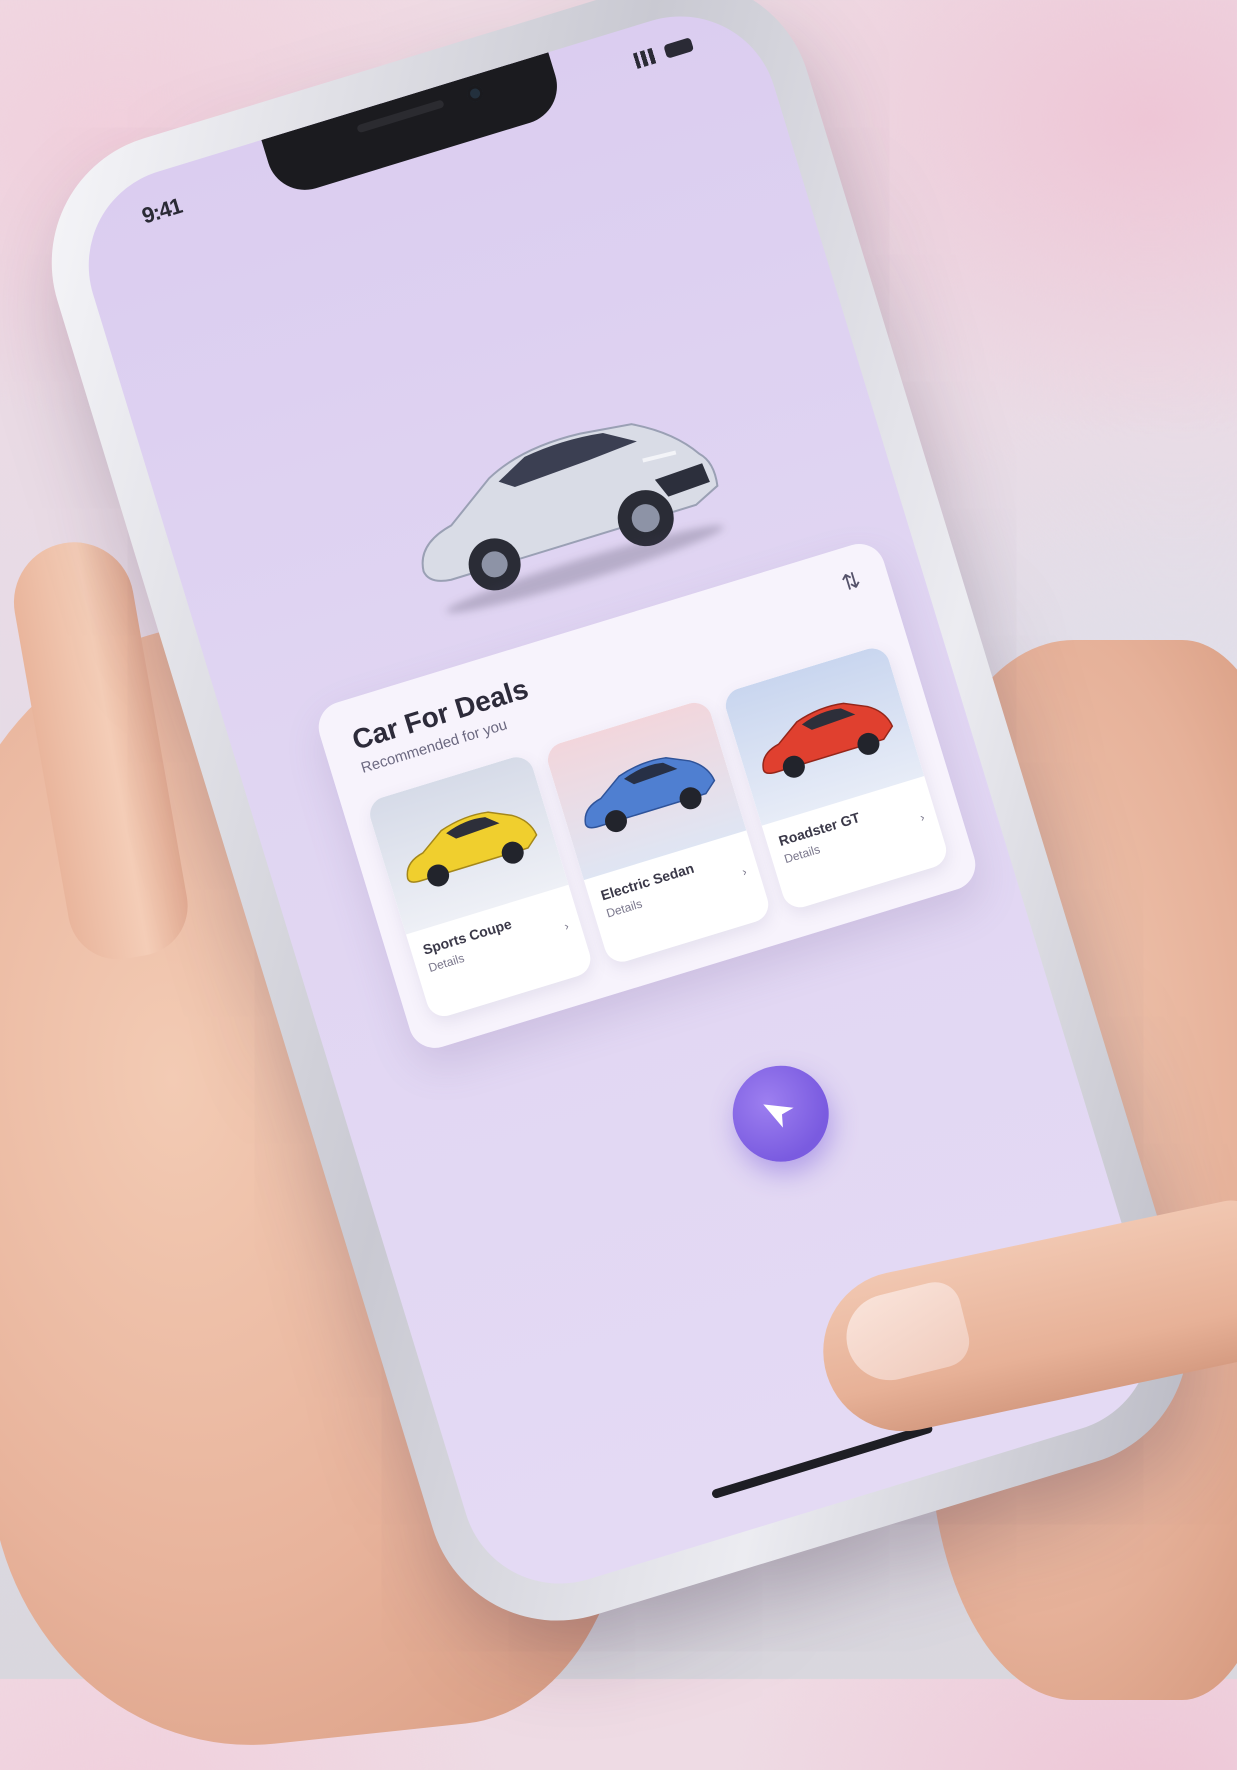 The image size is (1237, 1770). Describe the element at coordinates (679, 48) in the screenshot. I see `battery-icon` at that location.